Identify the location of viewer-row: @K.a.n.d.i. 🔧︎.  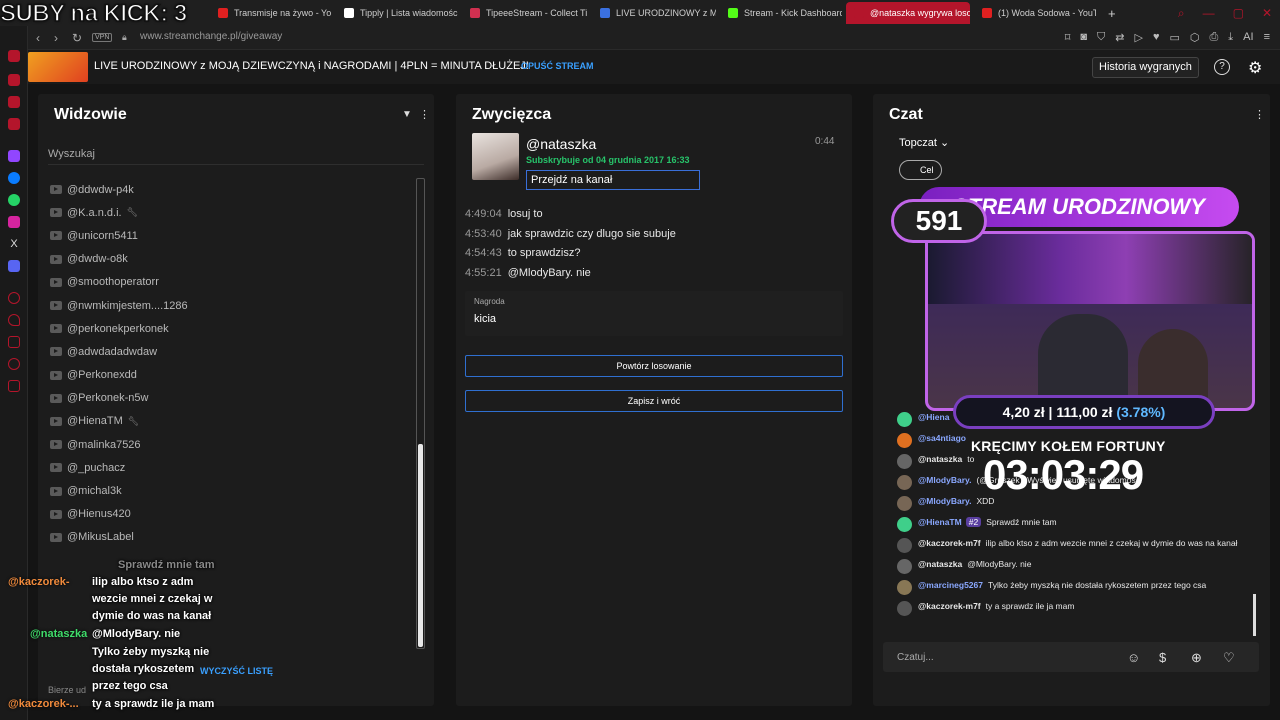
(230, 212).